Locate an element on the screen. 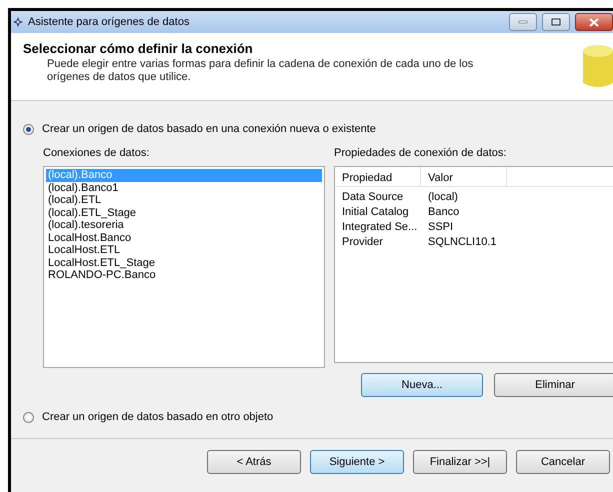  properties-label: Propiedades de conexión de datos: is located at coordinates (421, 153).